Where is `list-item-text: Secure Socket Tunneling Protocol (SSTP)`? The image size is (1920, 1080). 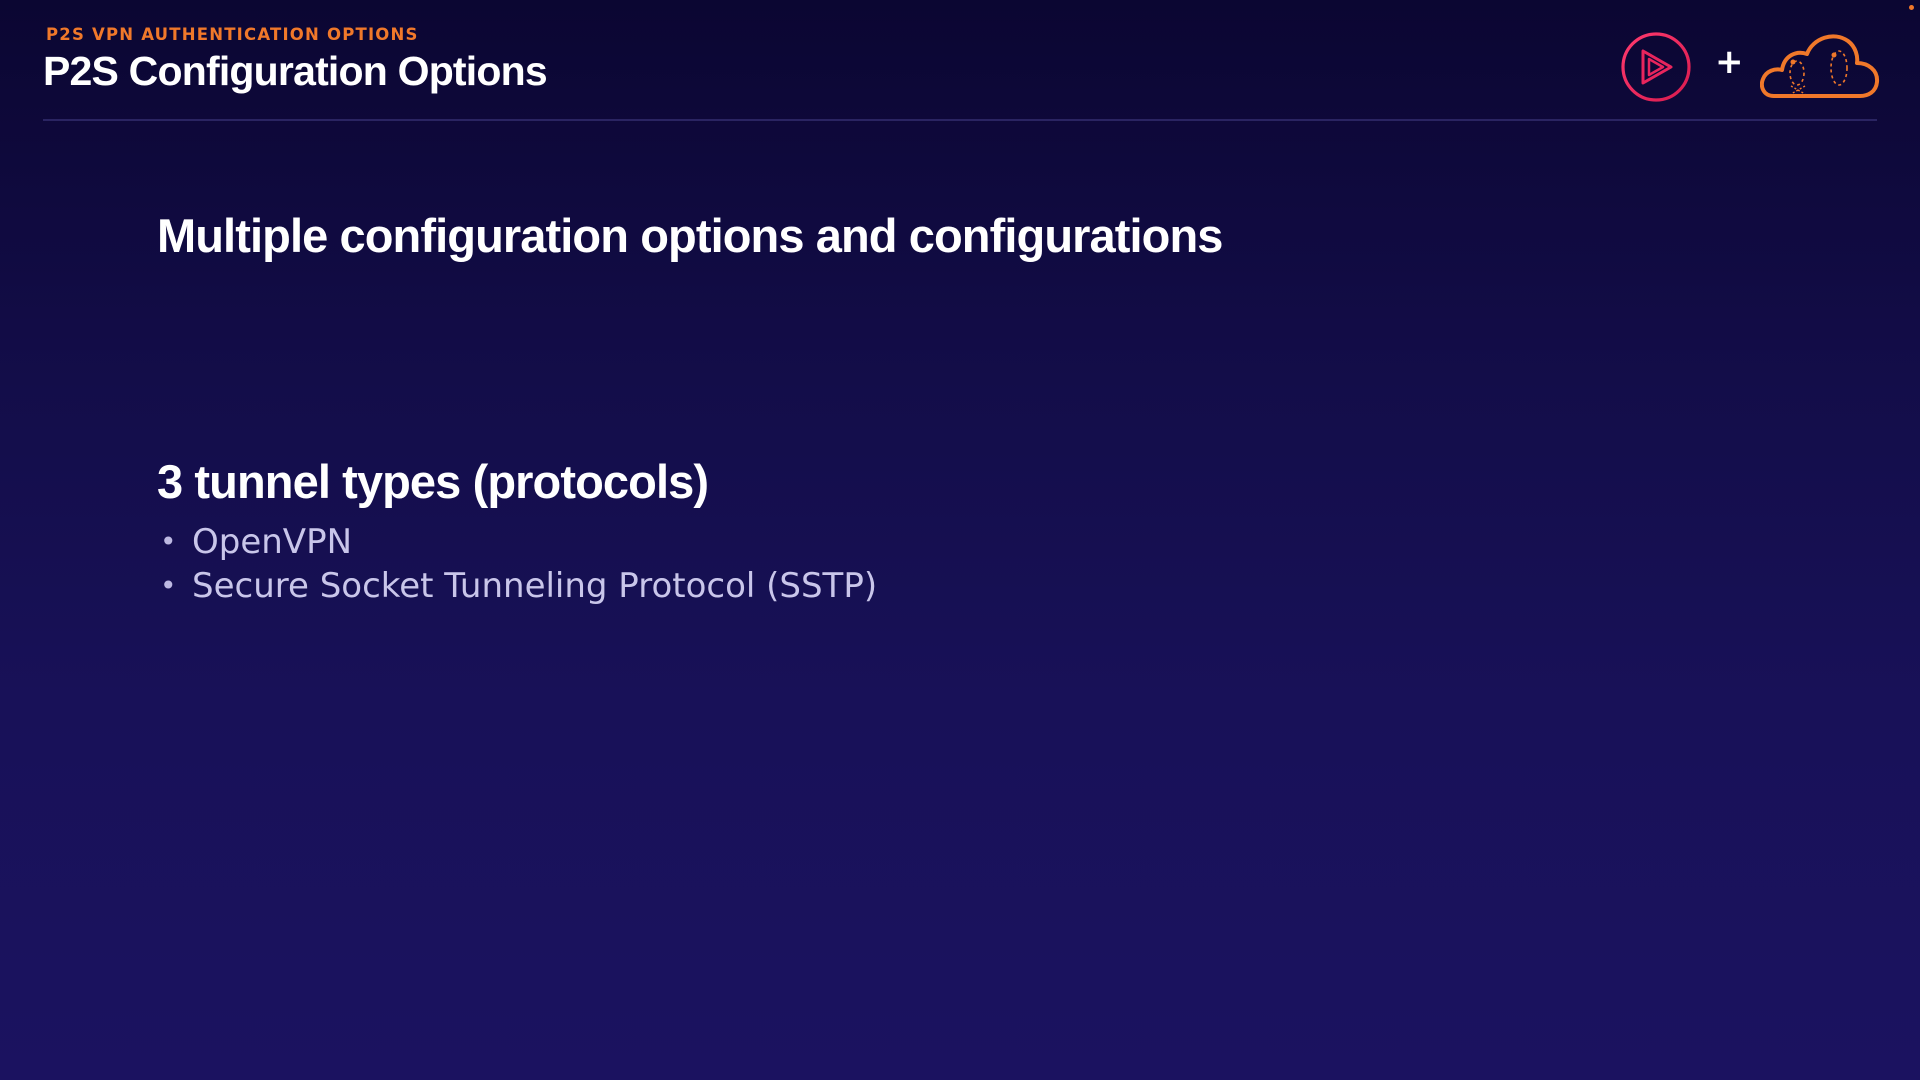
list-item-text: Secure Socket Tunneling Protocol (SSTP) is located at coordinates (535, 586).